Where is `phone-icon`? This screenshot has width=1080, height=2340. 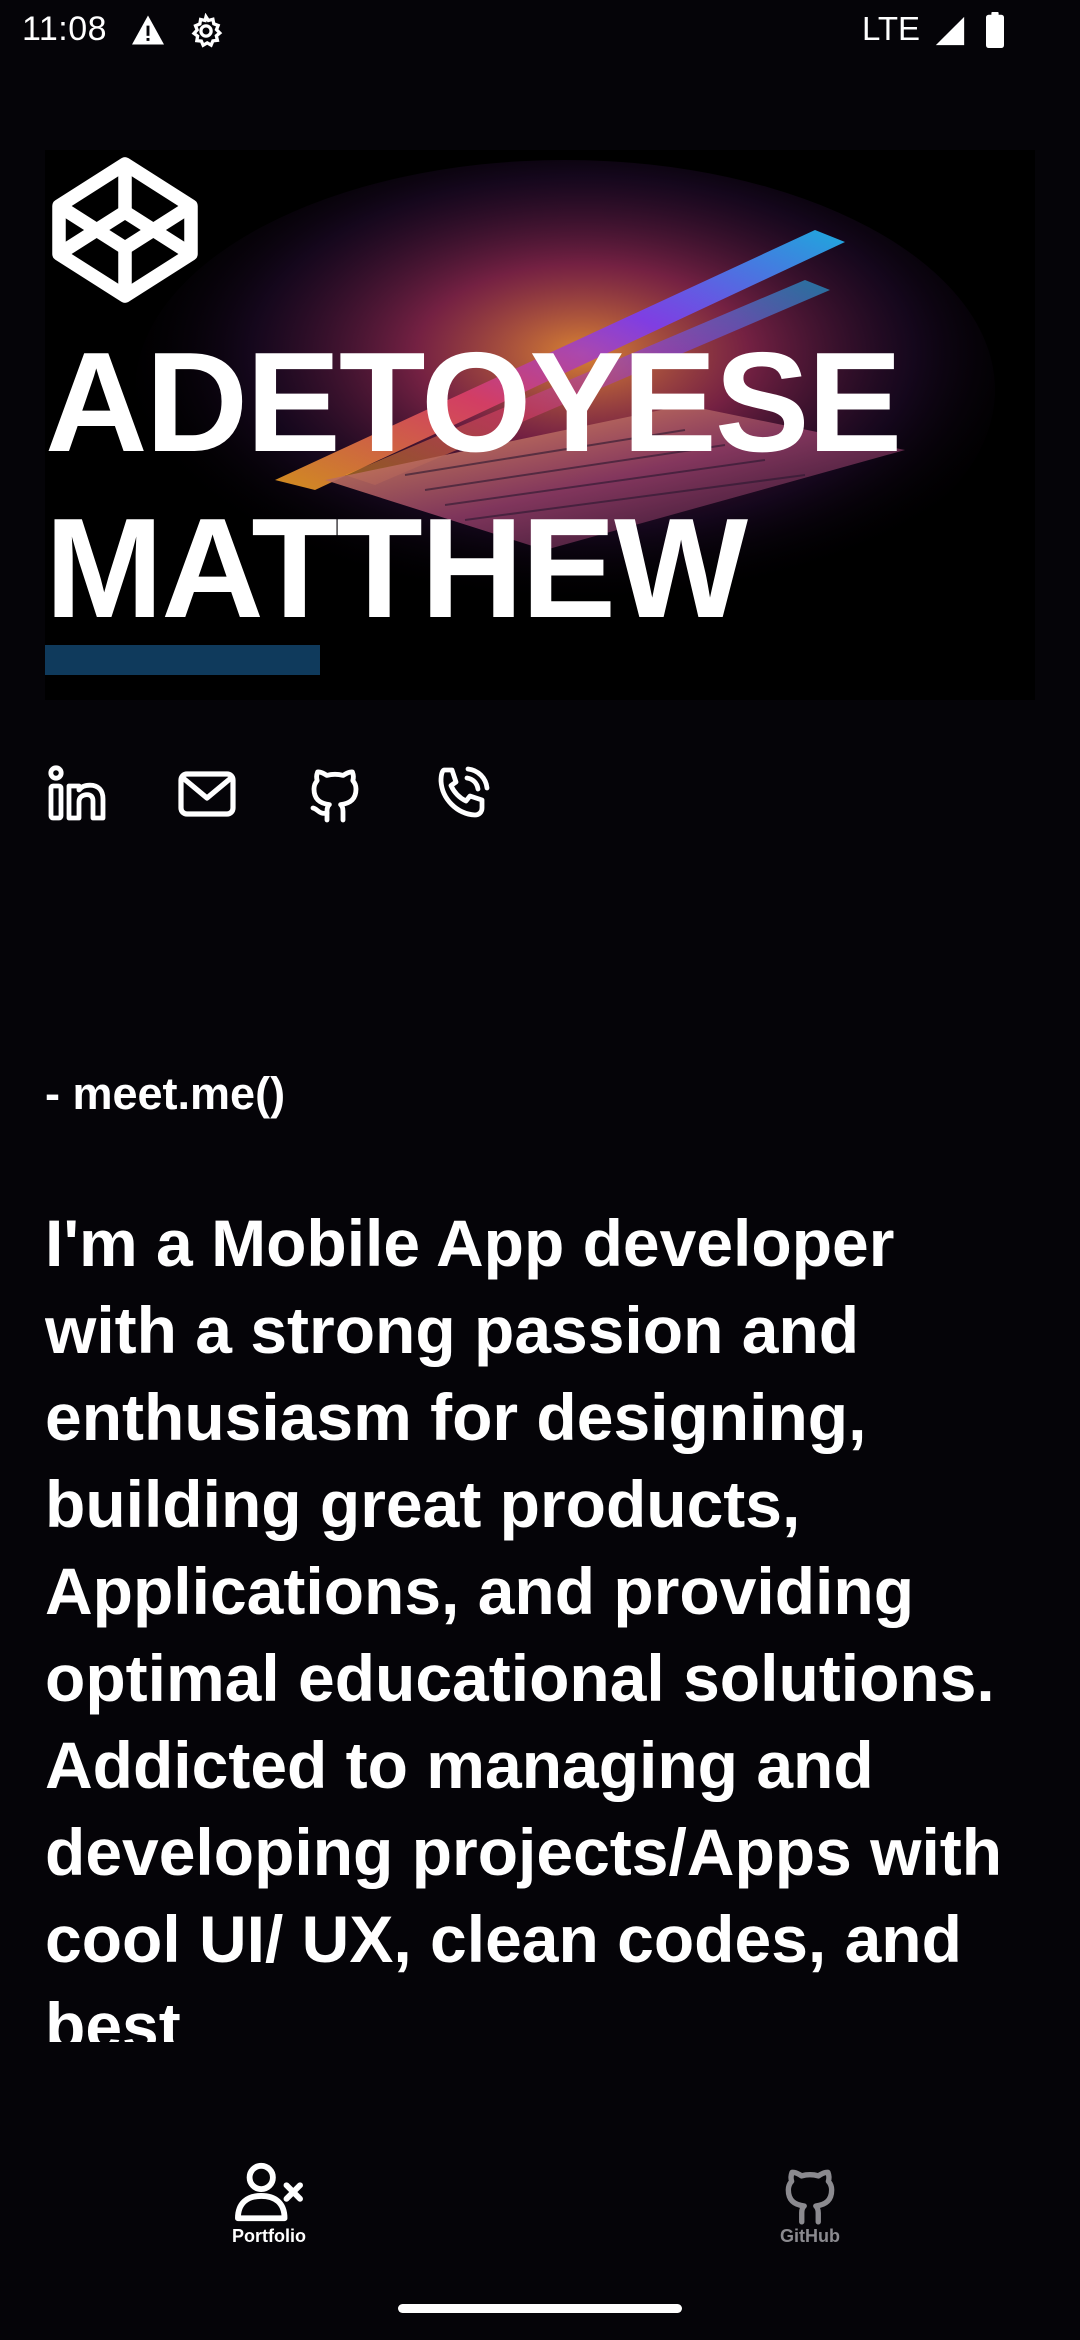 phone-icon is located at coordinates (464, 792).